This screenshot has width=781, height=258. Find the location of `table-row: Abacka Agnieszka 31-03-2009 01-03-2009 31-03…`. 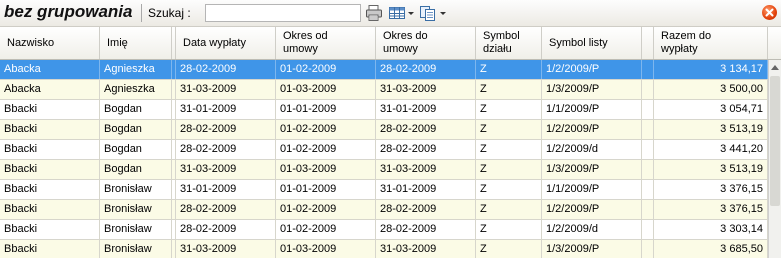

table-row: Abacka Agnieszka 31-03-2009 01-03-2009 31-03… is located at coordinates (384, 90).